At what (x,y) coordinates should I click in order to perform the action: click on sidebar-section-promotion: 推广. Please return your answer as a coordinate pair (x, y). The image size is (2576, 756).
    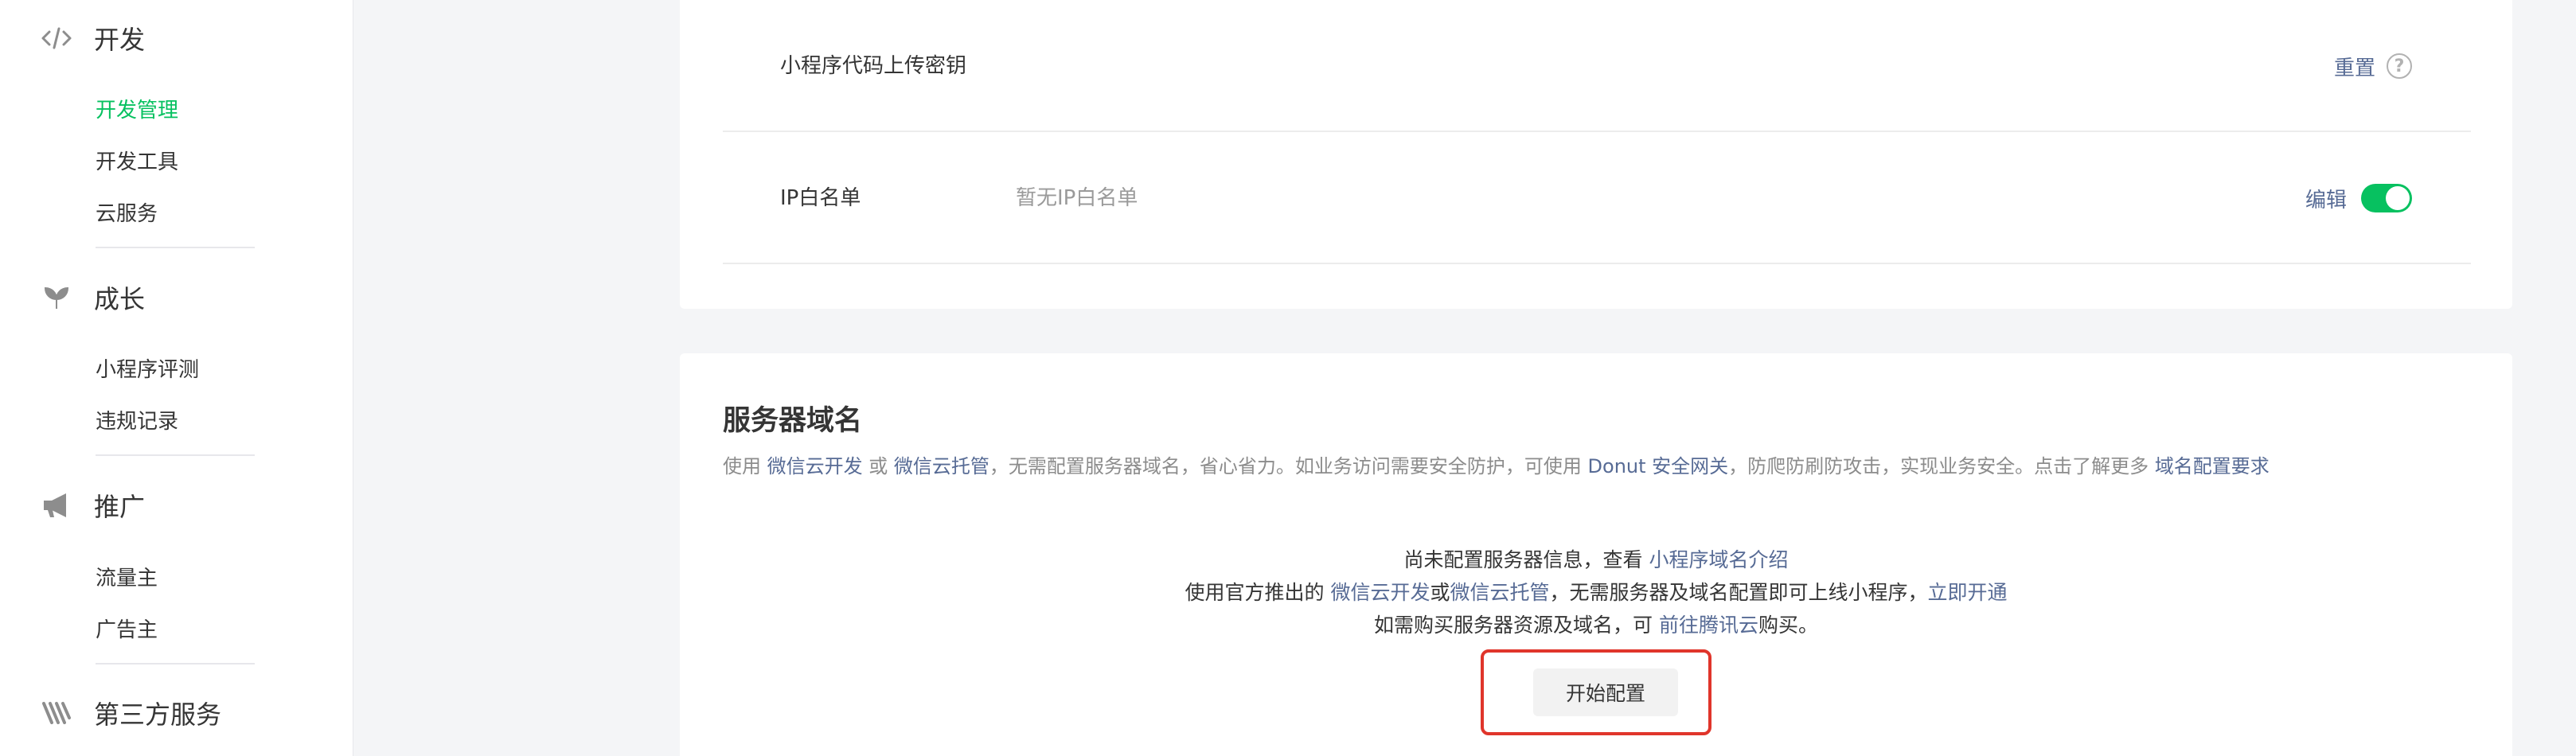
    Looking at the image, I should click on (92, 505).